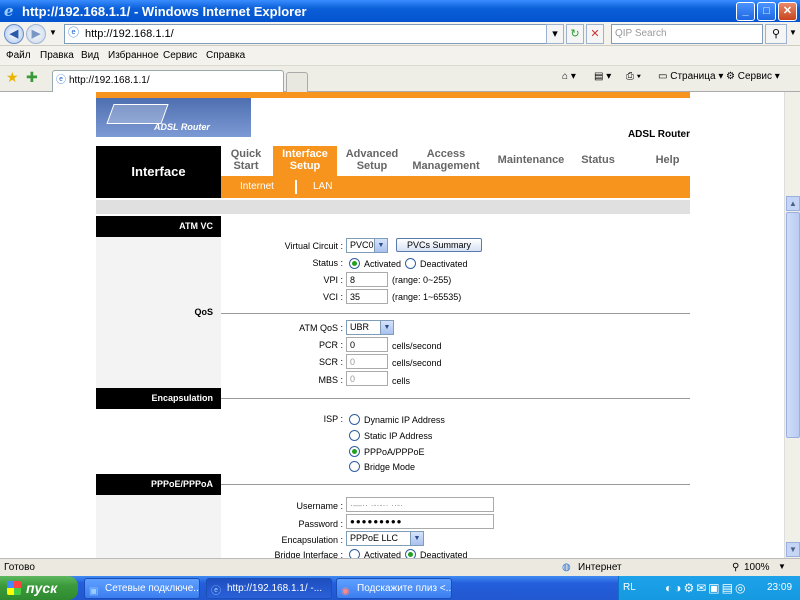 The width and height of the screenshot is (800, 600). What do you see at coordinates (420, 504) in the screenshot?
I see `username-input: ·—·· ·-·-·· ··-·` at bounding box center [420, 504].